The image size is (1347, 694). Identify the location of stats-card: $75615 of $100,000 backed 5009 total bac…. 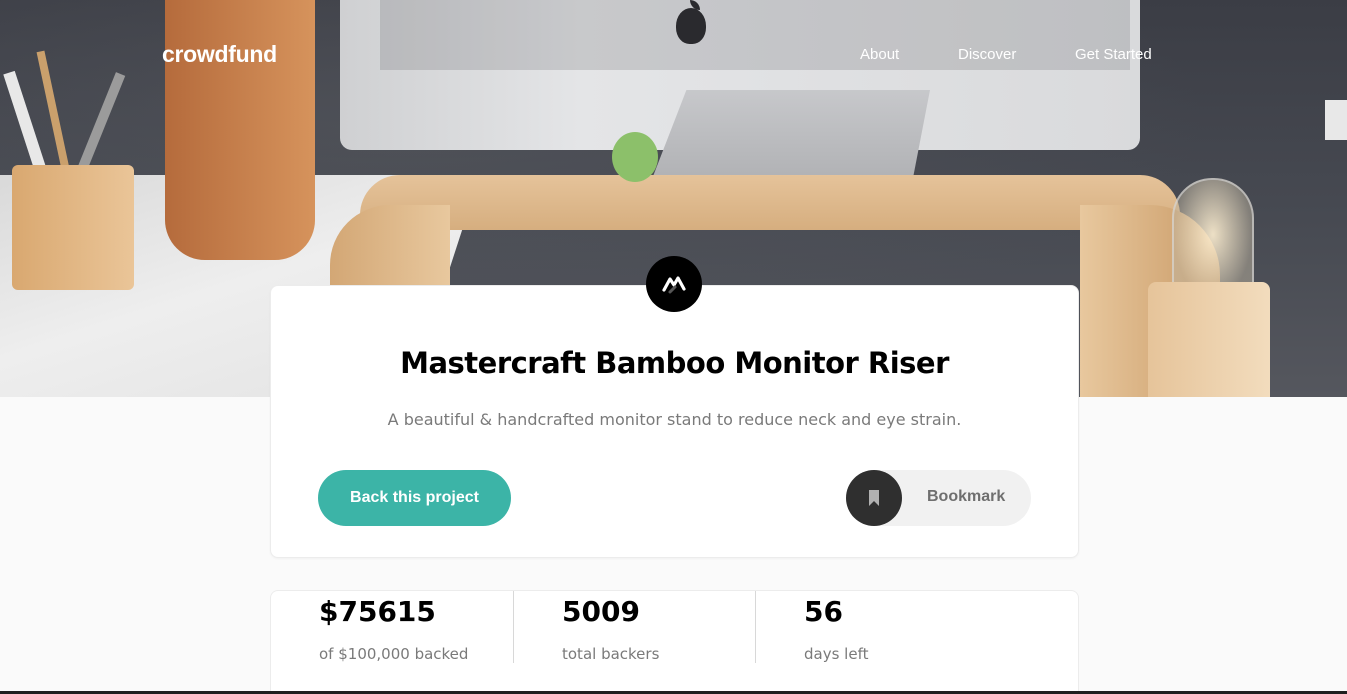
(674, 642).